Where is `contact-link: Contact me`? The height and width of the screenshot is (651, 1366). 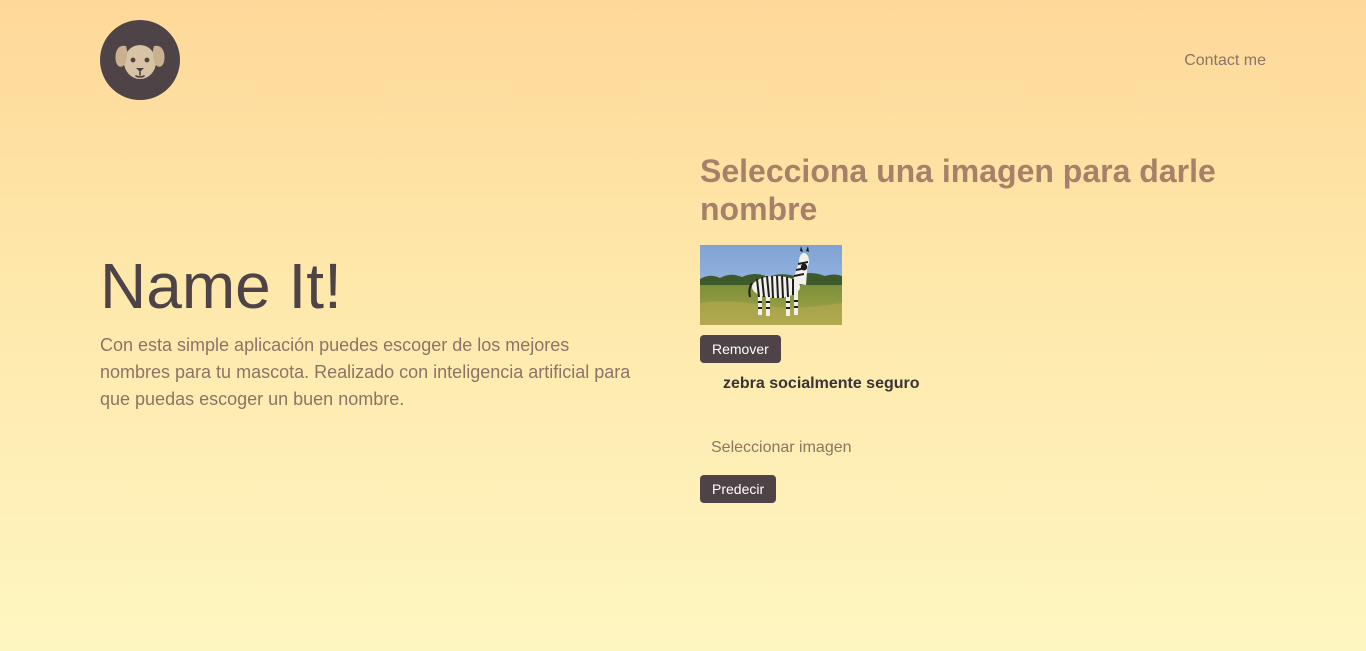
contact-link: Contact me is located at coordinates (1225, 61).